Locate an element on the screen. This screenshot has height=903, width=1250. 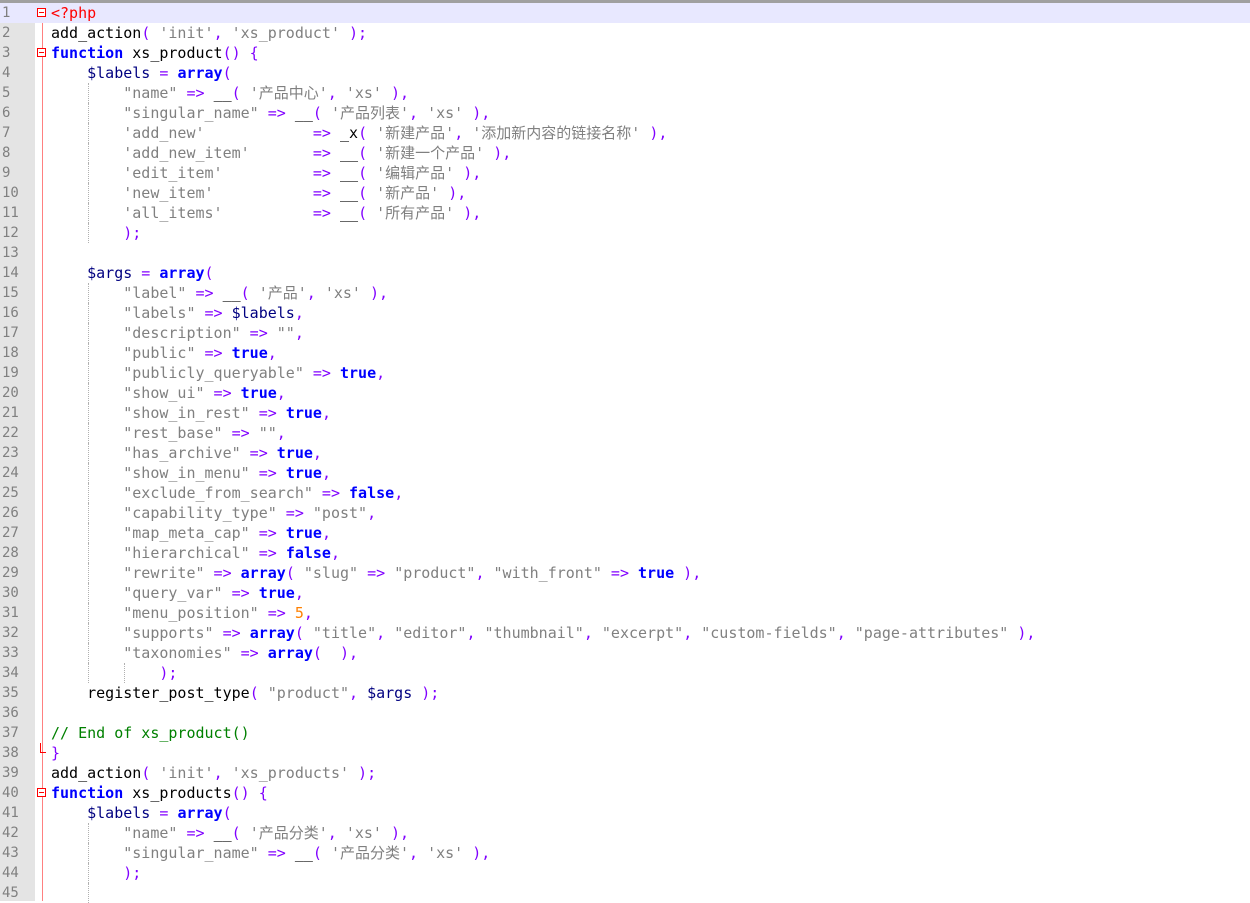
code-line: 1 <?php is located at coordinates (625, 13).